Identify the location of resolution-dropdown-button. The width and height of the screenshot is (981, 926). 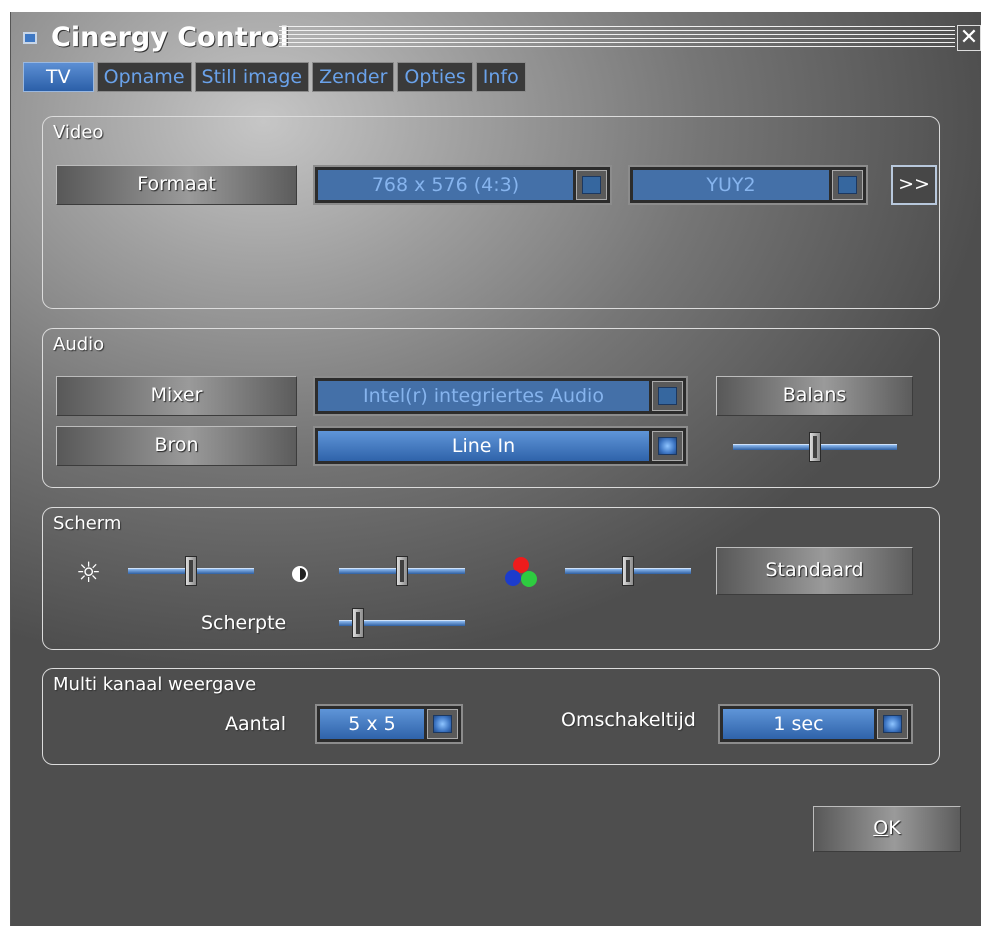
(591, 185).